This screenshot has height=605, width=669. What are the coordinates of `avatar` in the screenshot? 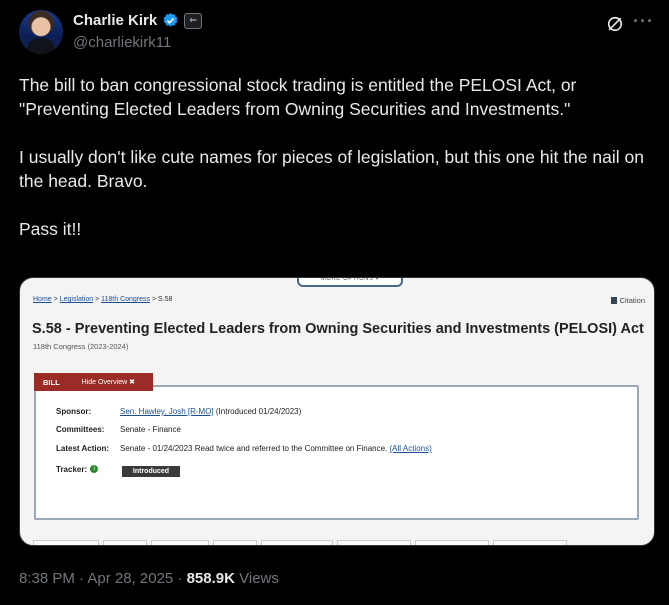 It's located at (41, 32).